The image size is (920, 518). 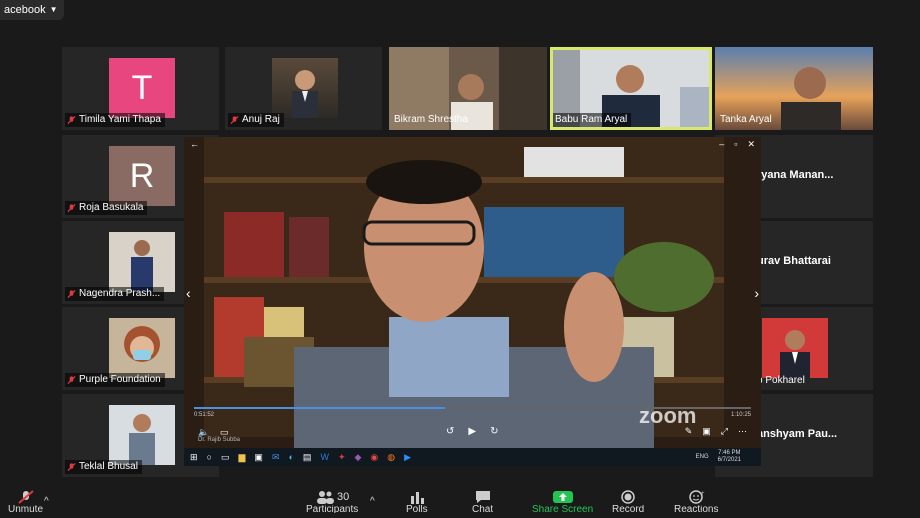 What do you see at coordinates (482, 497) in the screenshot?
I see `chat-icon` at bounding box center [482, 497].